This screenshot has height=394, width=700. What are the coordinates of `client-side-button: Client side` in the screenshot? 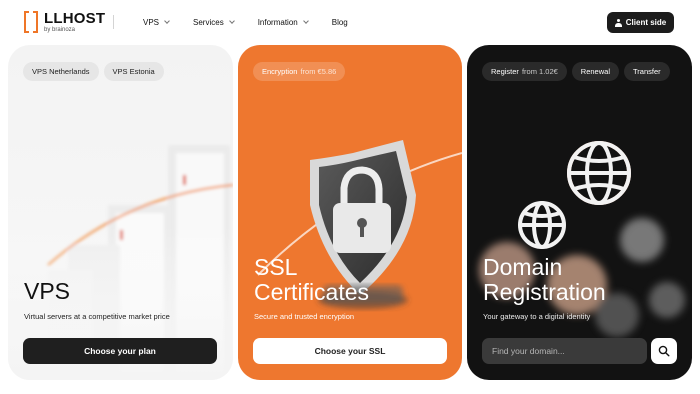 It's located at (640, 22).